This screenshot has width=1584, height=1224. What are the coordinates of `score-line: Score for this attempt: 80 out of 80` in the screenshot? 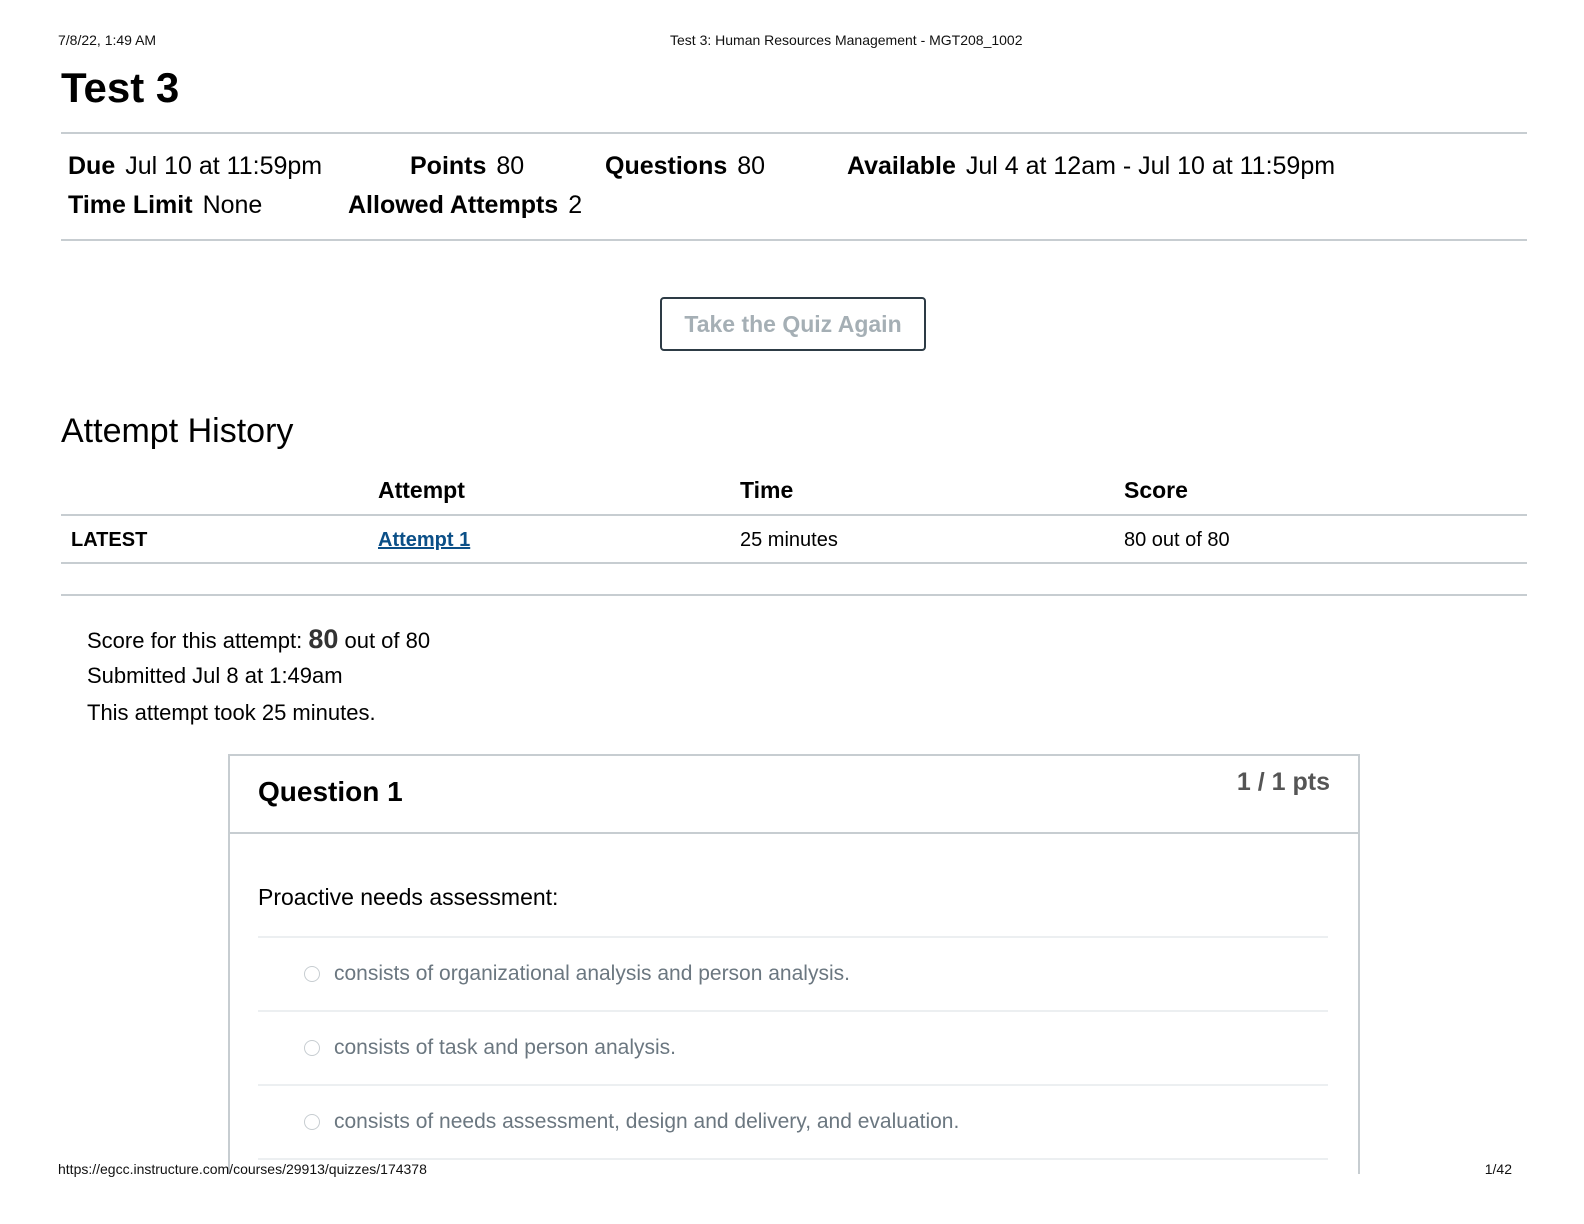 It's located at (258, 642).